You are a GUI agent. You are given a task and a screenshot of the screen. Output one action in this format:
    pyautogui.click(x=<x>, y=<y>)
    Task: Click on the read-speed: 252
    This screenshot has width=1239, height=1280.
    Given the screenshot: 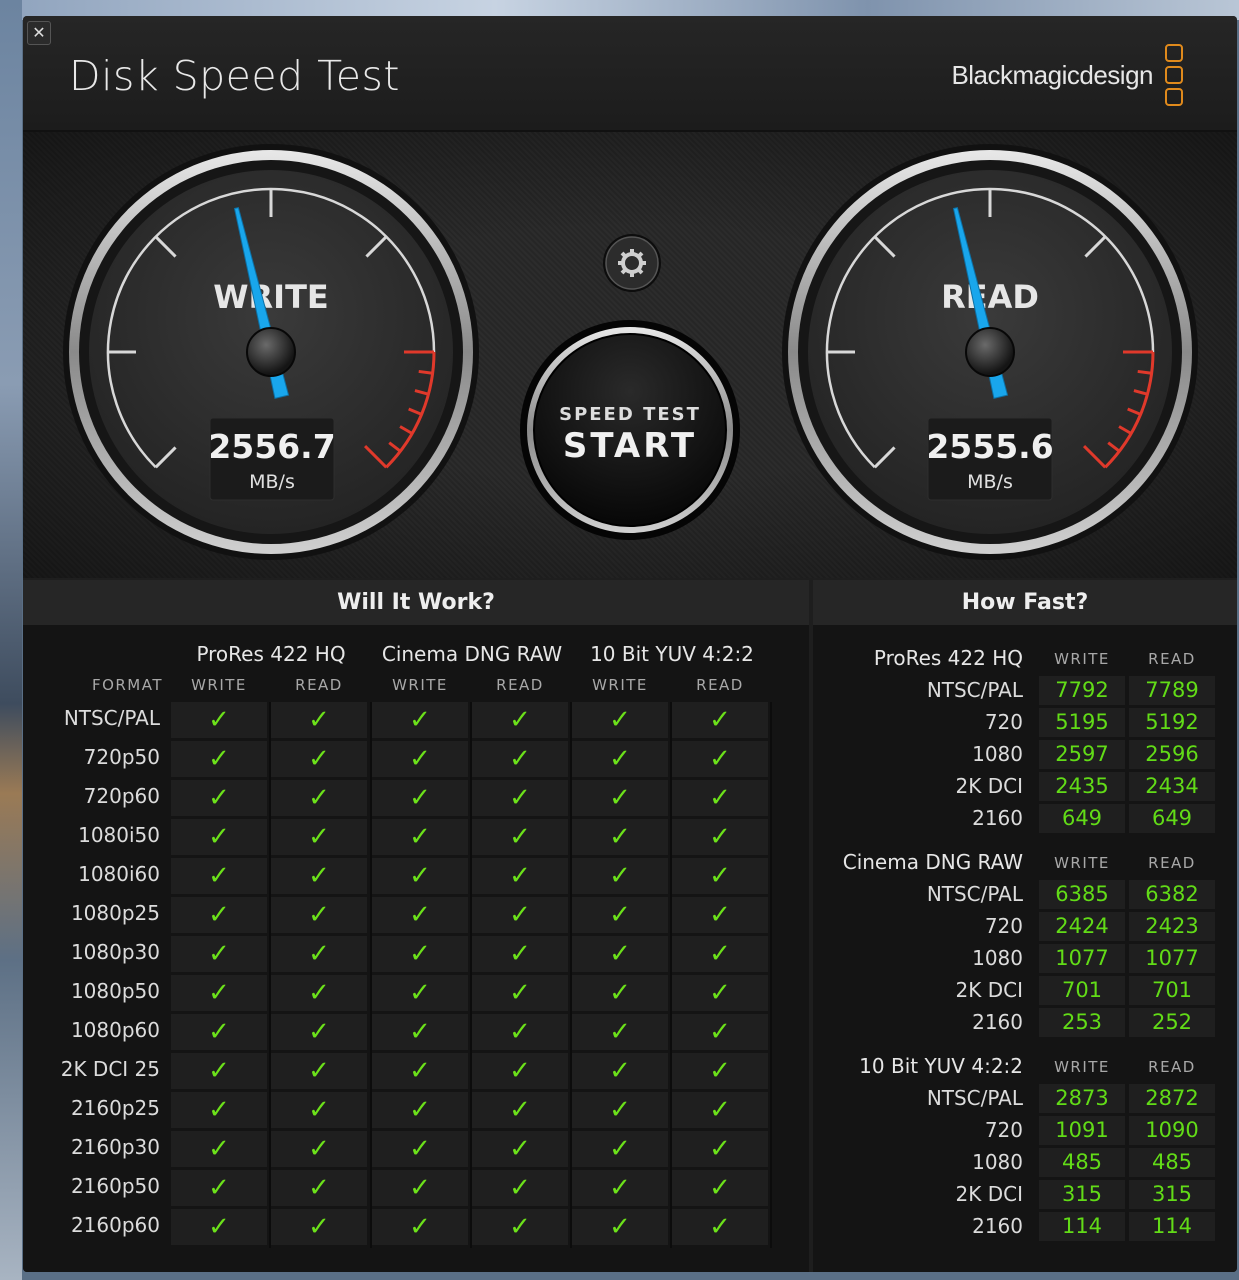 What is the action you would take?
    pyautogui.click(x=1172, y=1022)
    